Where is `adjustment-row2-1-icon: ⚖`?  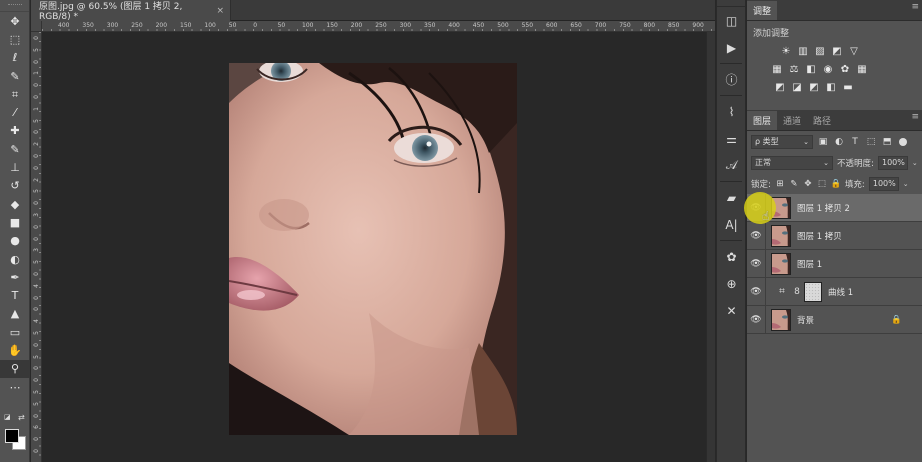 adjustment-row2-1-icon: ⚖ is located at coordinates (794, 69).